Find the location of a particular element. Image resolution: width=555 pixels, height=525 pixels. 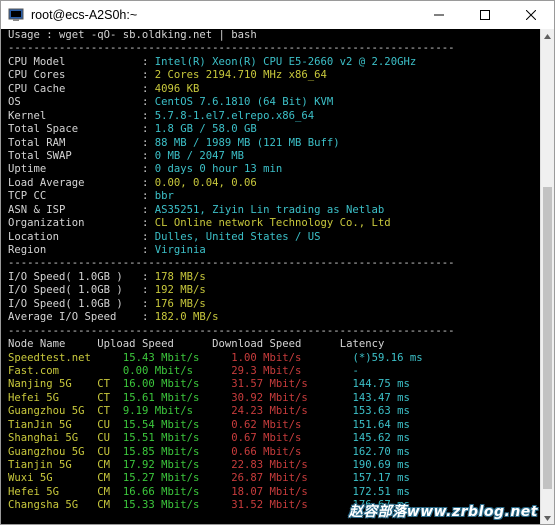

scroll-up-arrow-icon is located at coordinates (547, 36).